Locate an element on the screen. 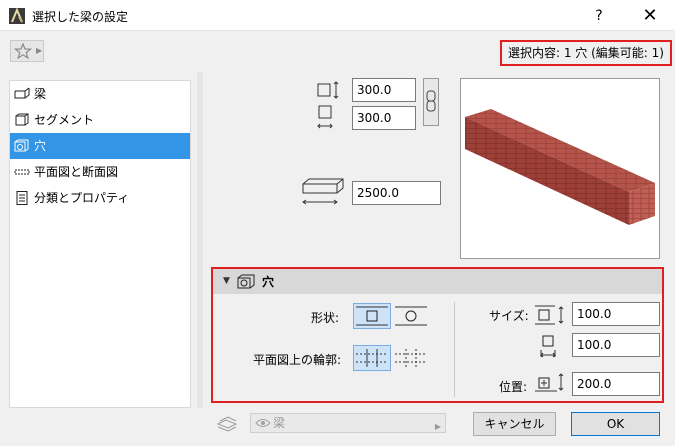  eye-icon is located at coordinates (263, 423).